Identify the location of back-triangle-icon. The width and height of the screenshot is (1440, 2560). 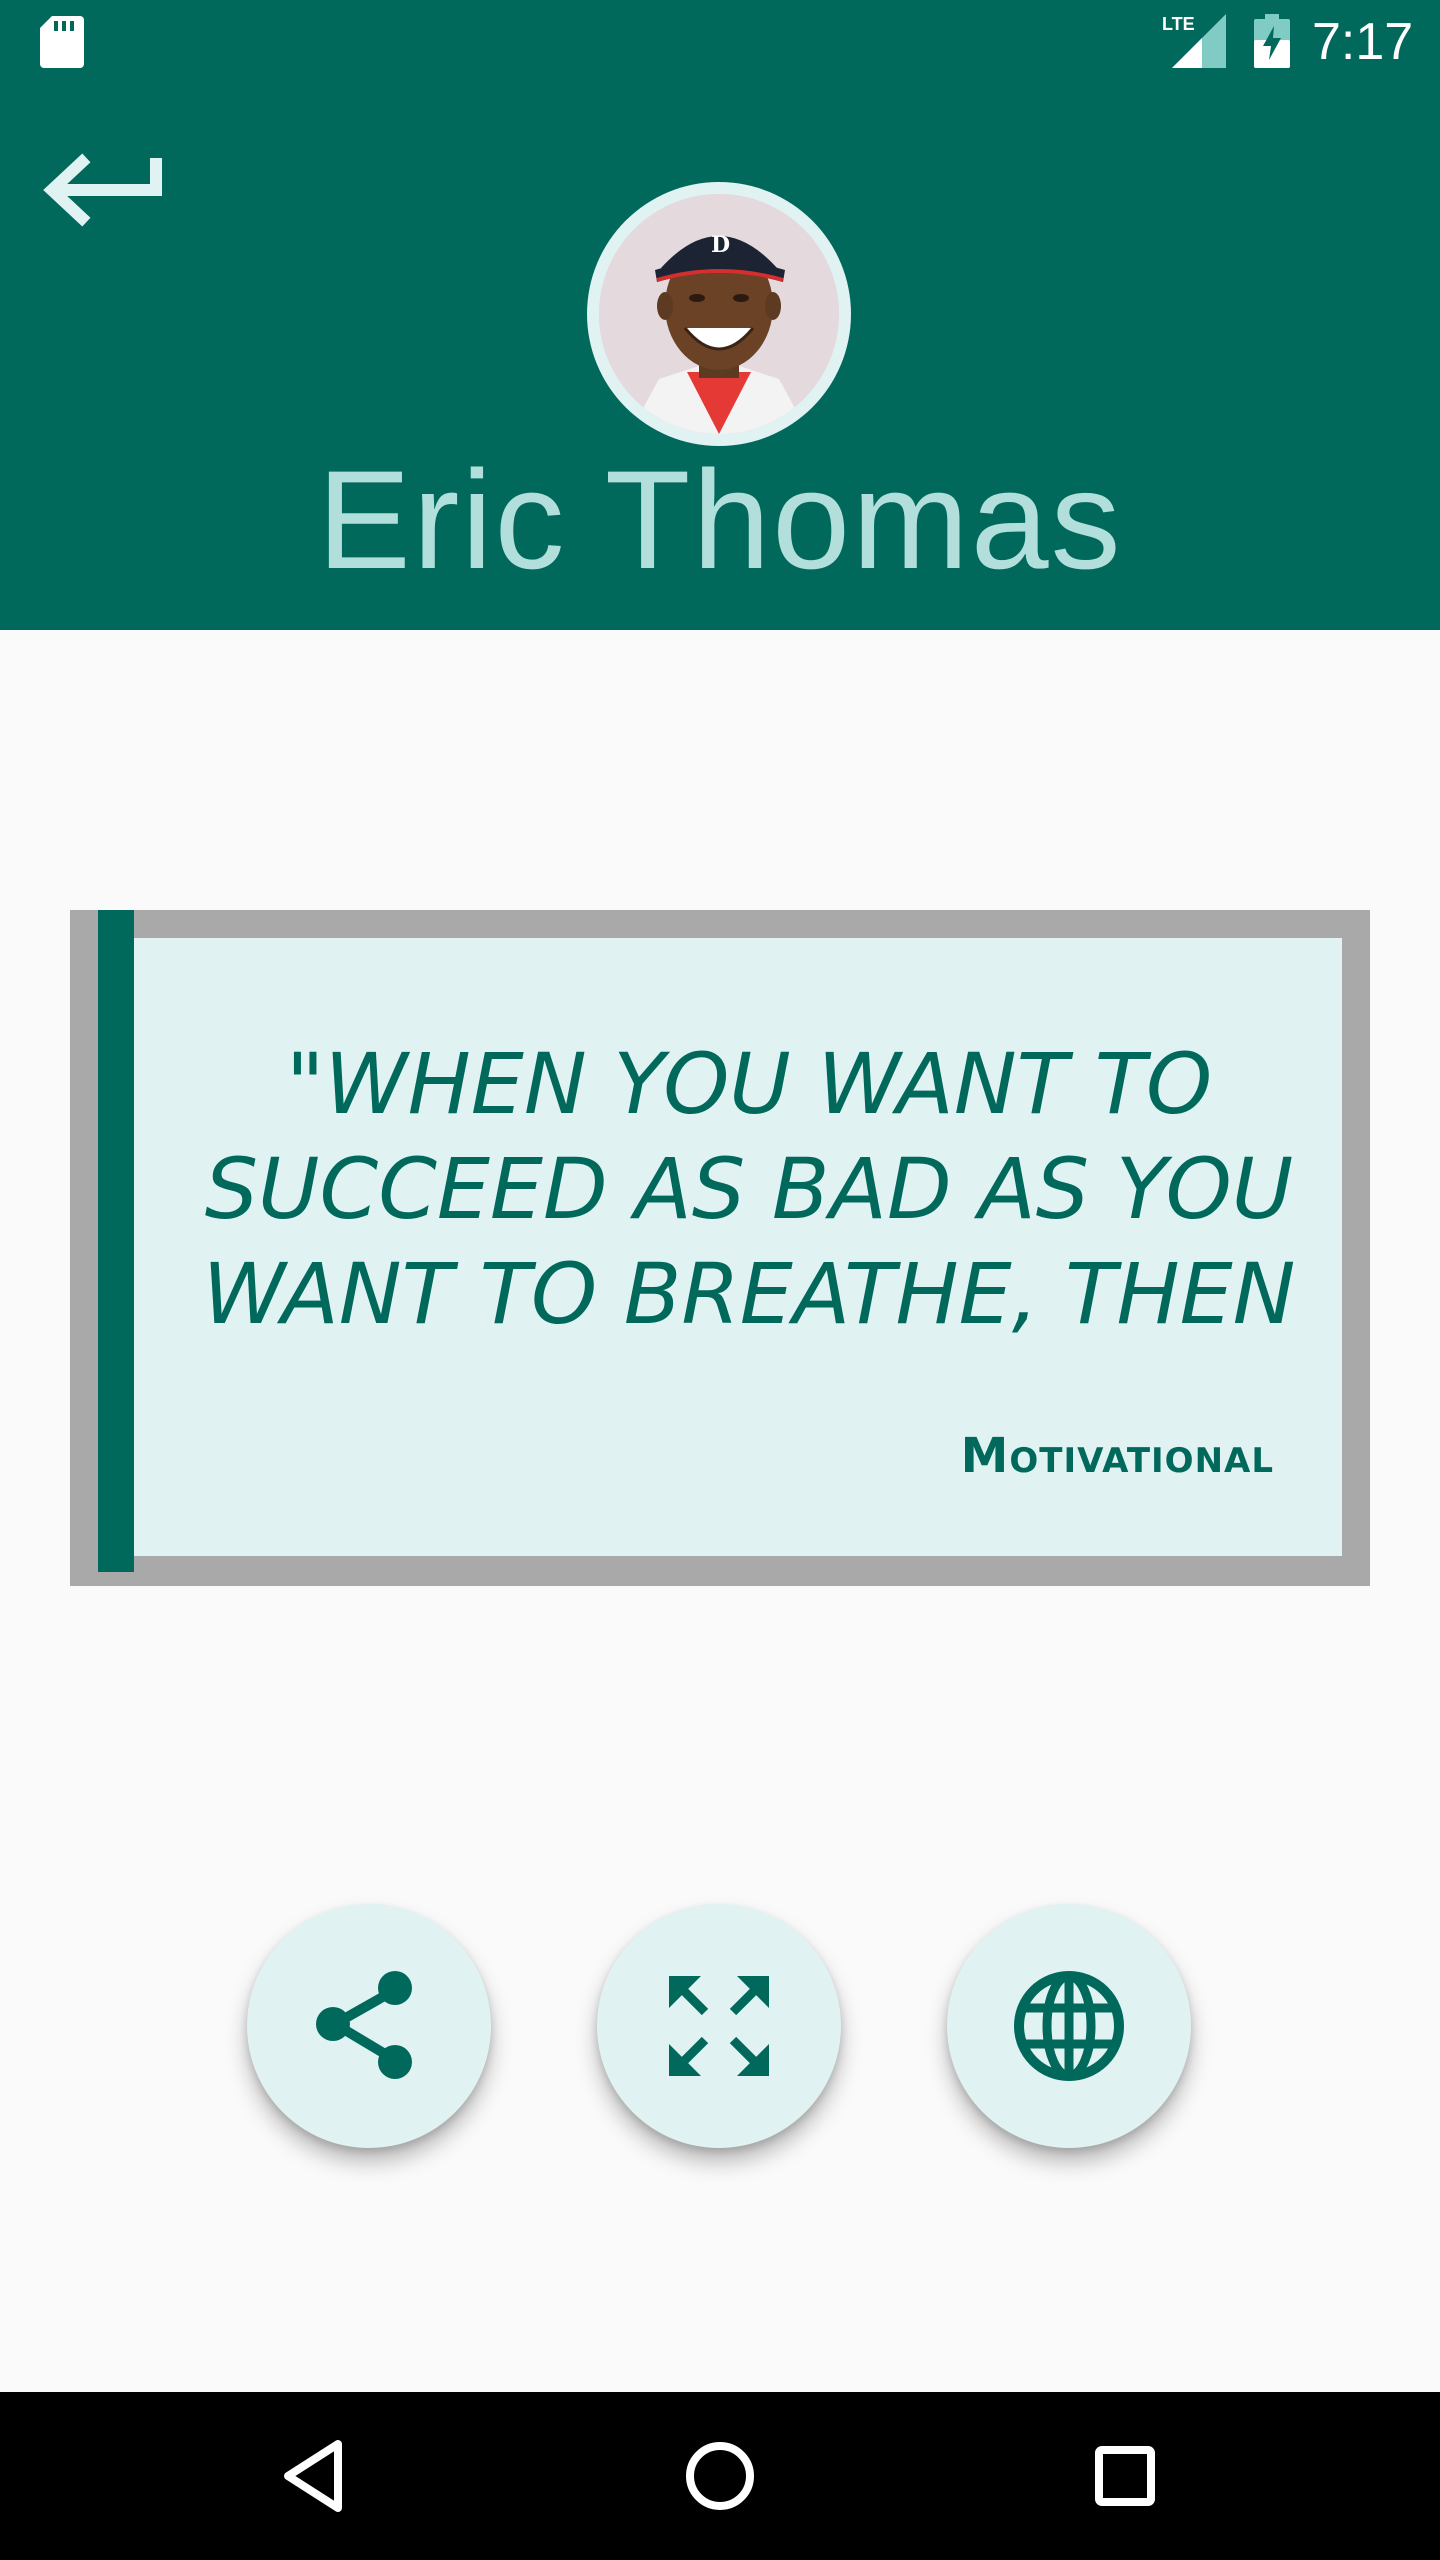
(313, 2476).